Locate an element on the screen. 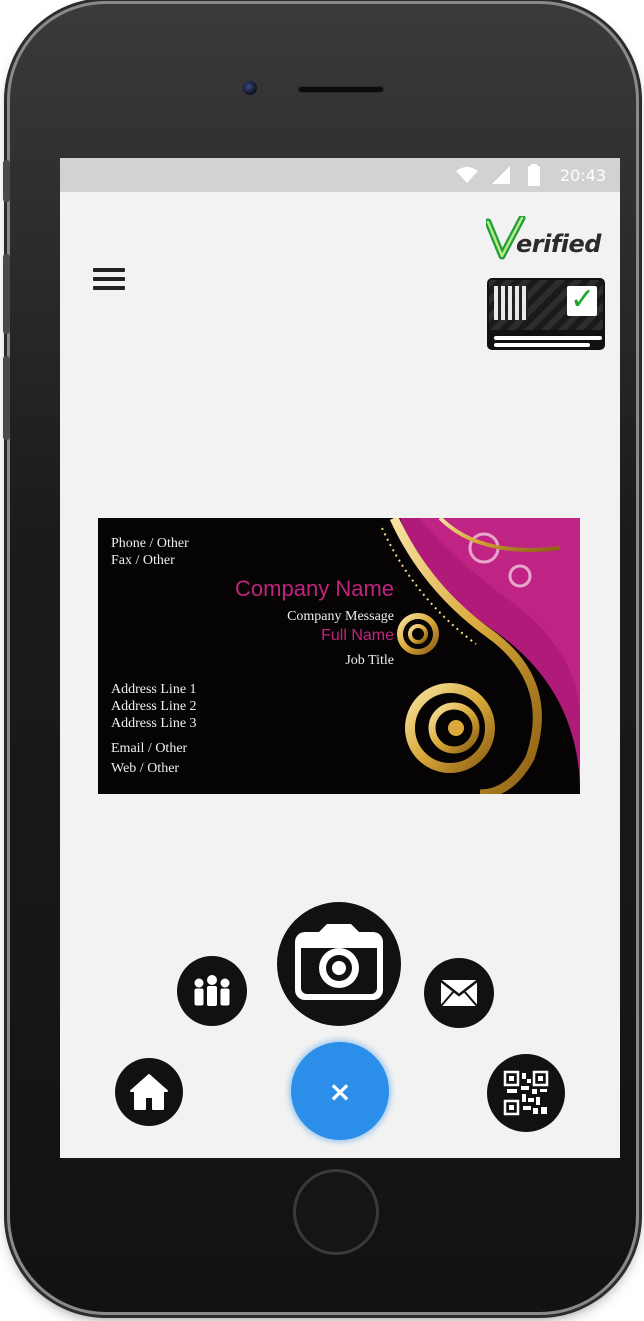  gold-swirl-decoration is located at coordinates (480, 656).